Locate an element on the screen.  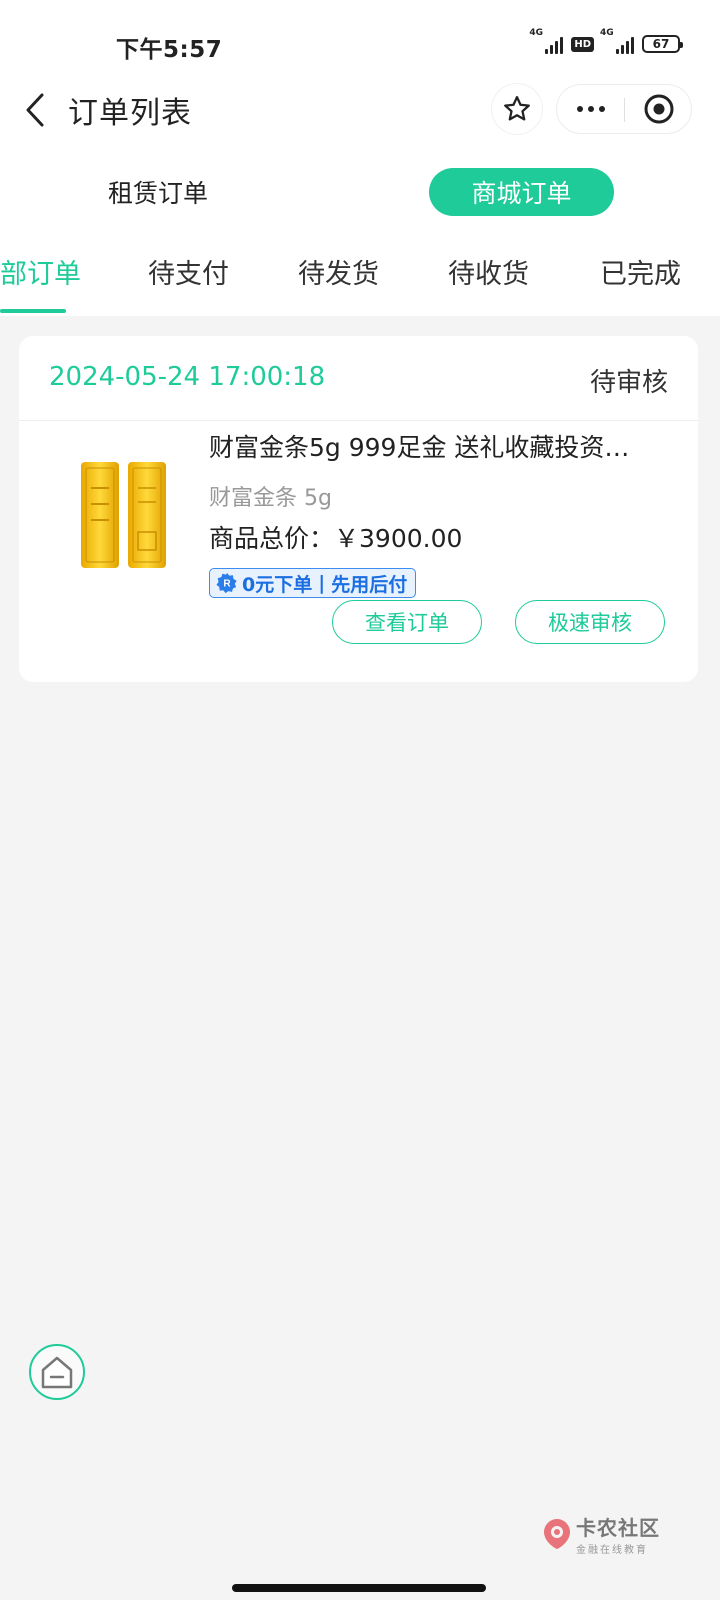
price-row: 商品总价：￥3900.00 is located at coordinates (335, 537).